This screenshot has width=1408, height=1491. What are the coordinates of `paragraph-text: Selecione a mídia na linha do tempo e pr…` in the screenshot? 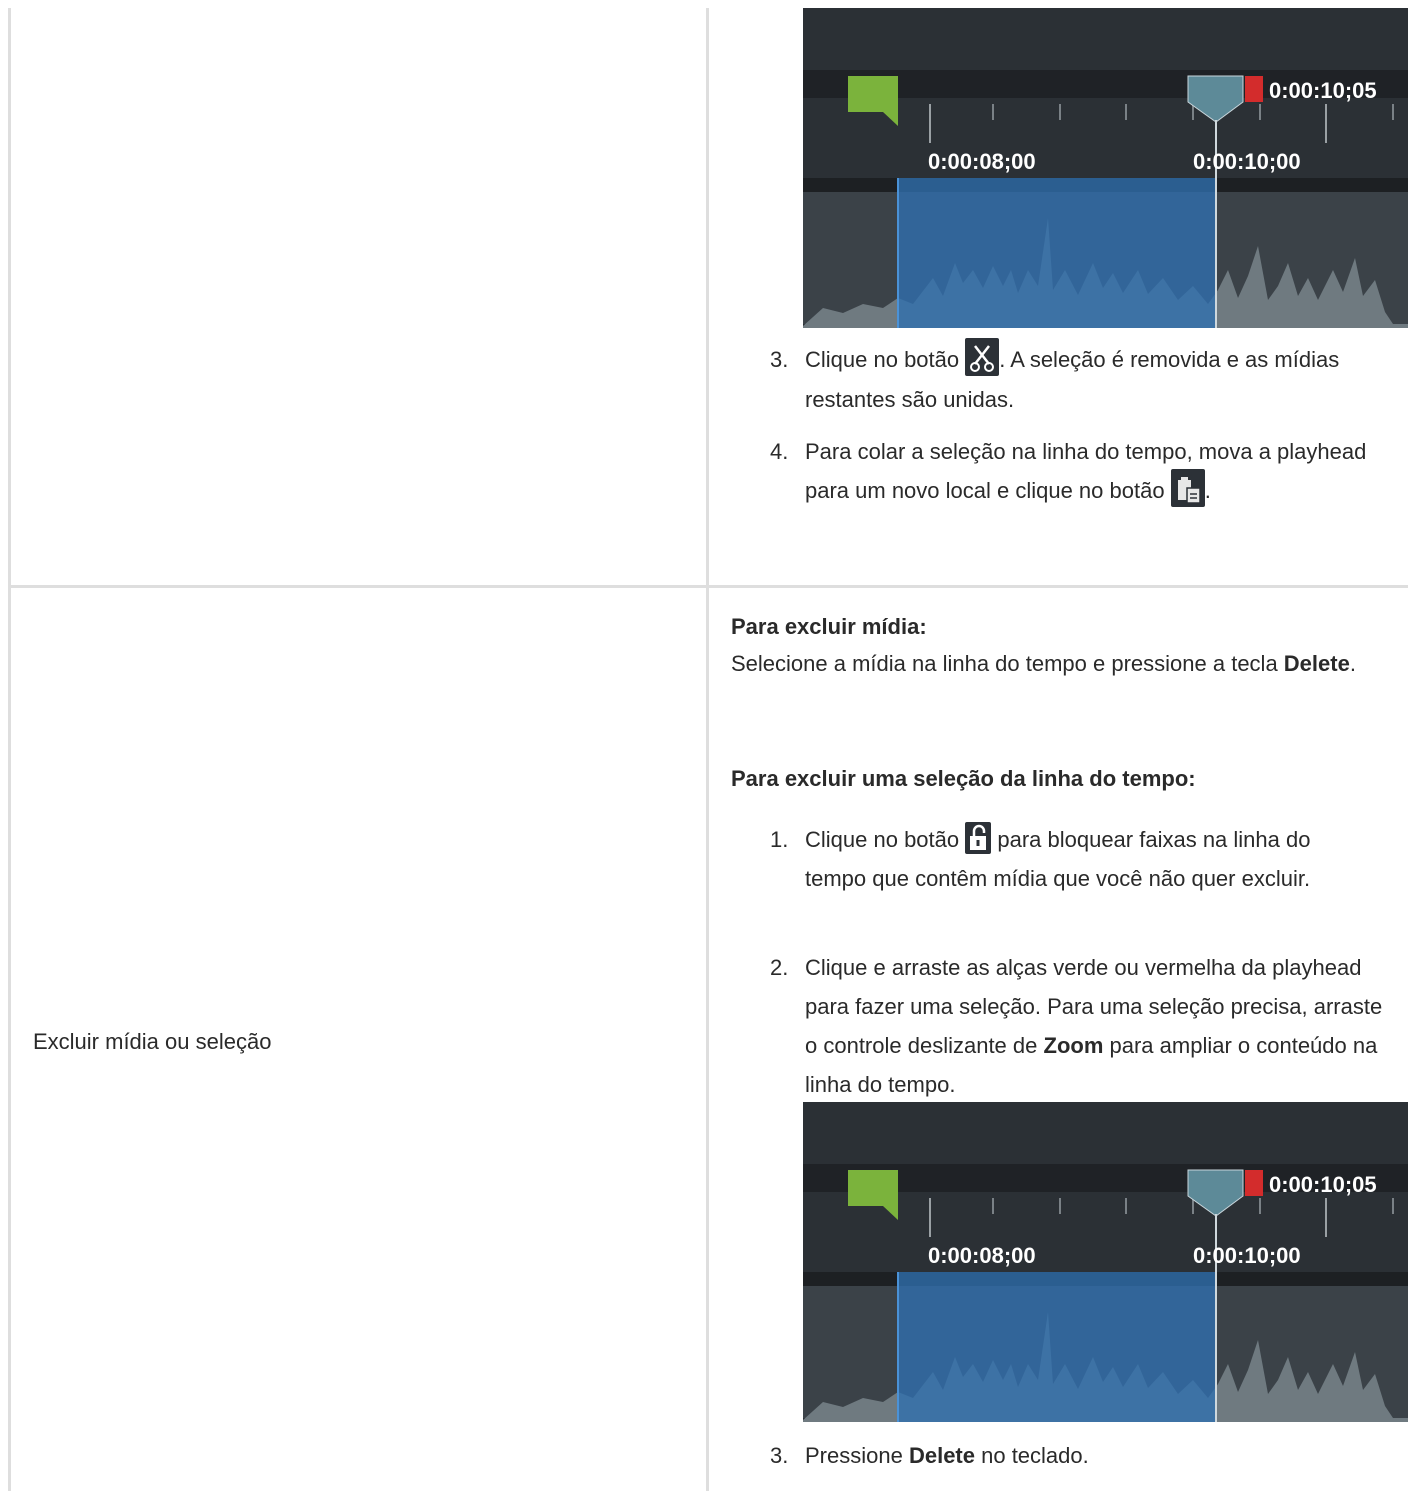 It's located at (1007, 663).